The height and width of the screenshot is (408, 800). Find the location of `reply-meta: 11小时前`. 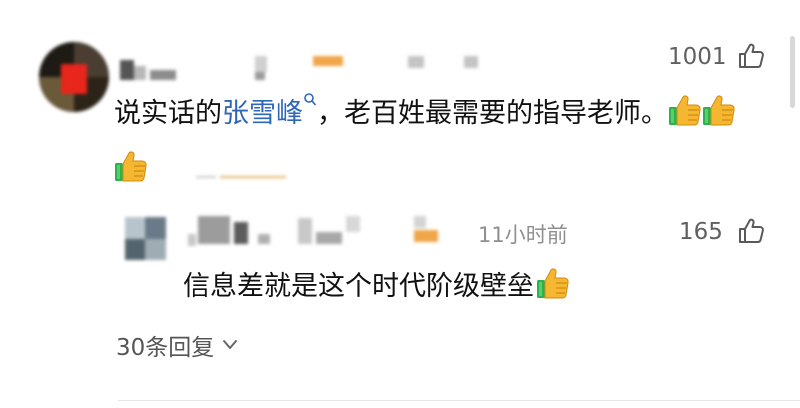

reply-meta: 11小时前 is located at coordinates (523, 234).